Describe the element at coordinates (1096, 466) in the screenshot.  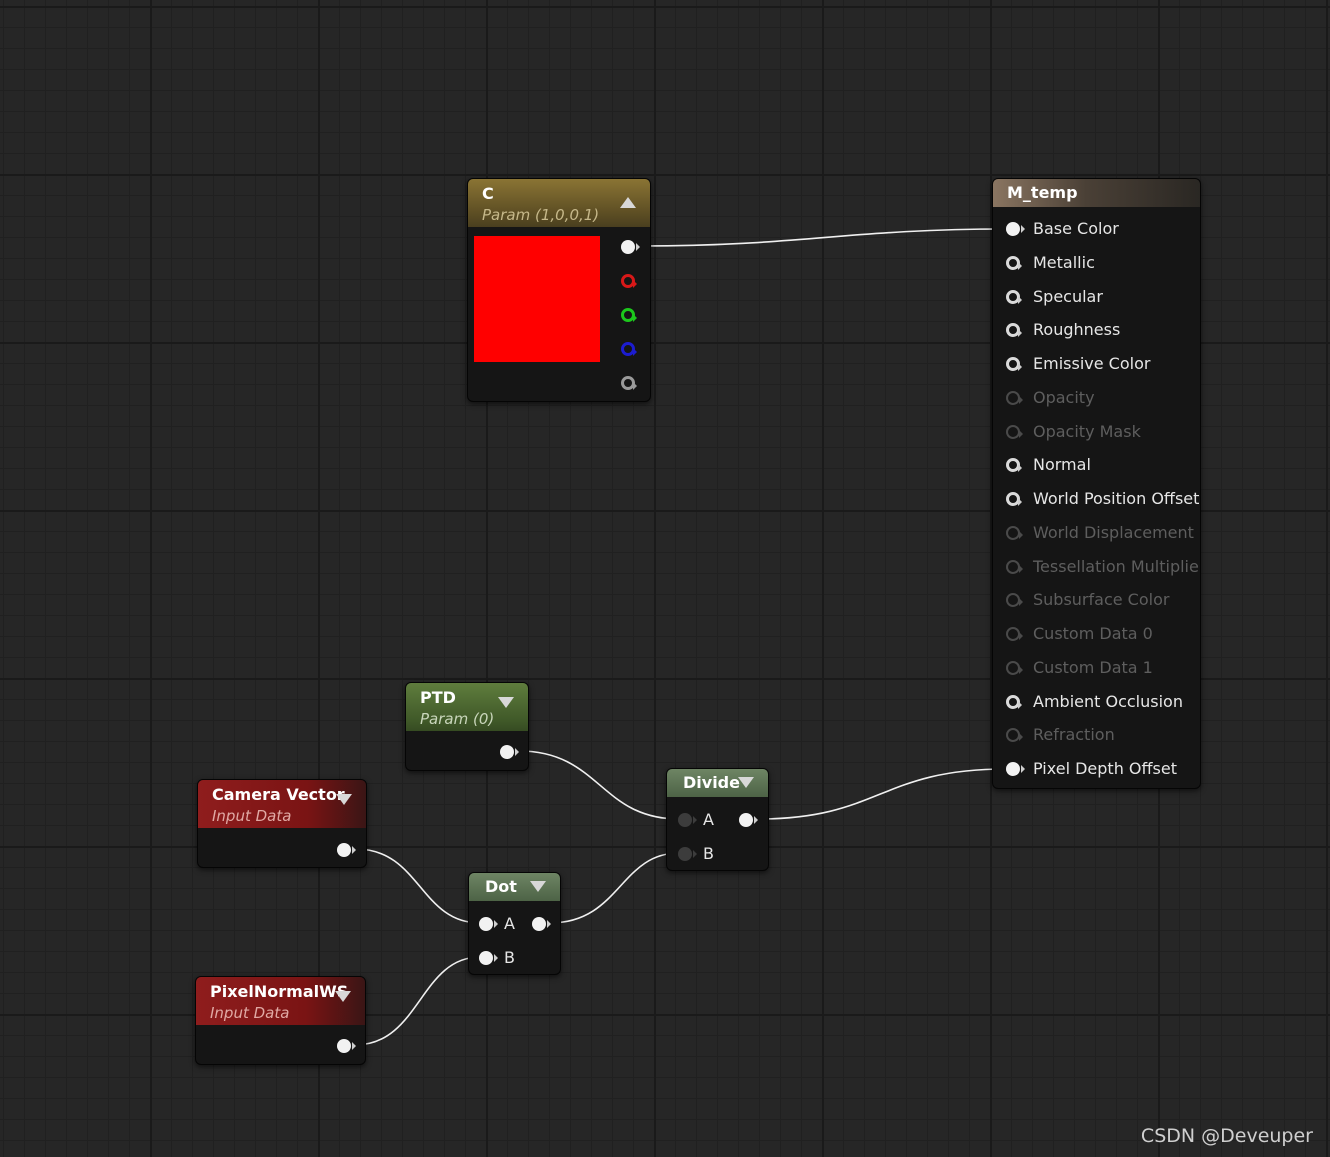
I see `material-input-row: Normal` at that location.